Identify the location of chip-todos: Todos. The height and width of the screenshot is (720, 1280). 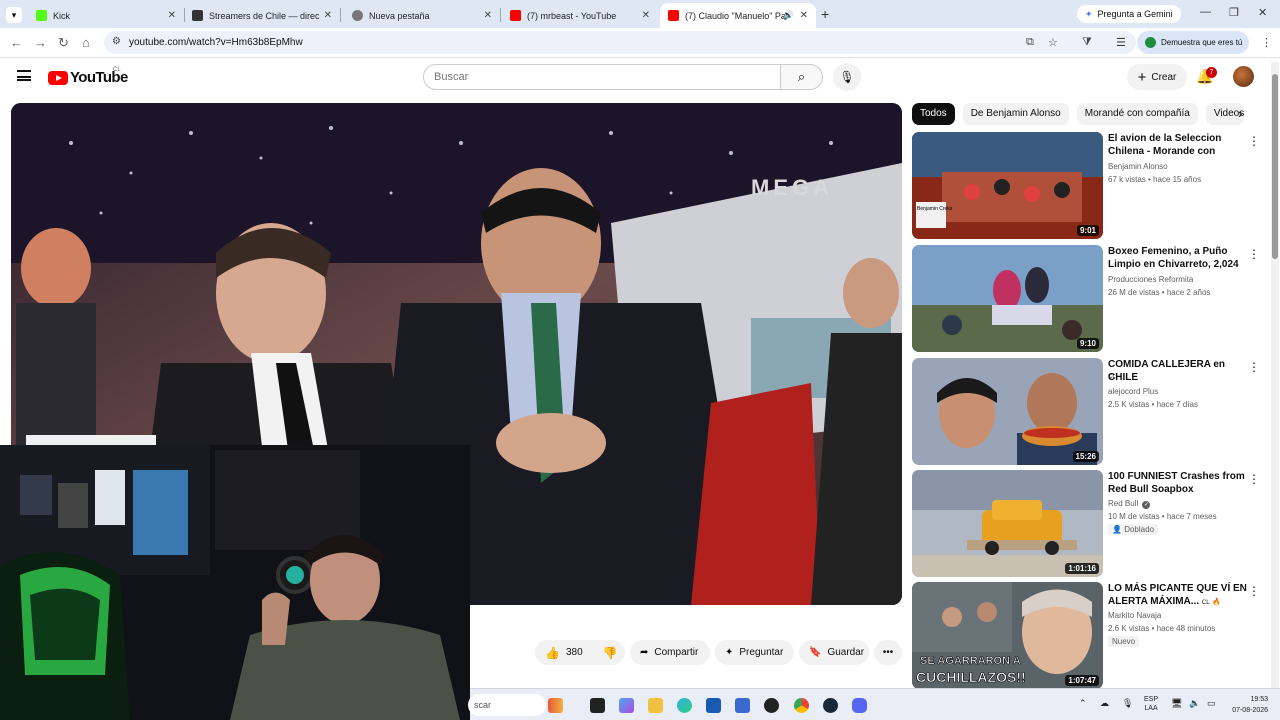
(933, 114).